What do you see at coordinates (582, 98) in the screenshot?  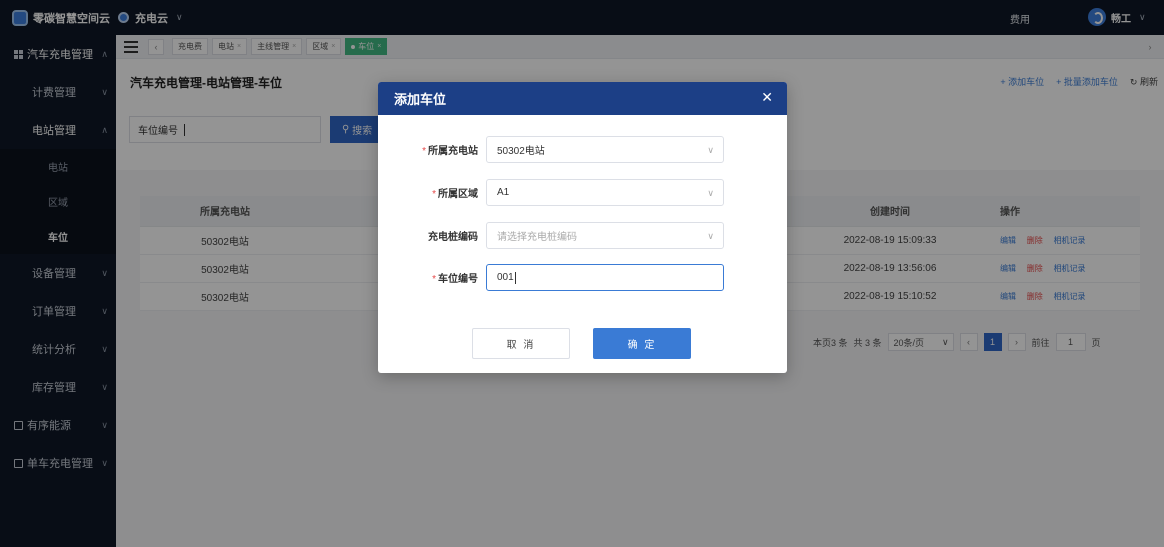 I see `dialog-header: 添加车位 ✕` at bounding box center [582, 98].